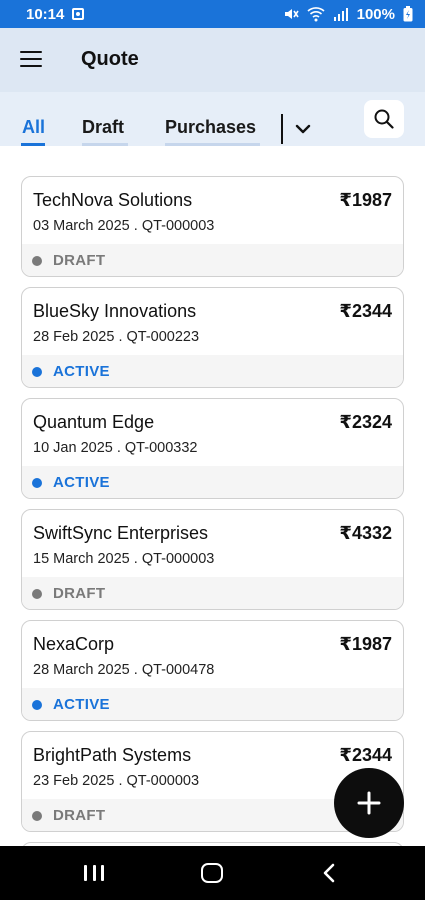 The width and height of the screenshot is (425, 900). Describe the element at coordinates (210, 127) in the screenshot. I see `tab-purchases: Purchases` at that location.